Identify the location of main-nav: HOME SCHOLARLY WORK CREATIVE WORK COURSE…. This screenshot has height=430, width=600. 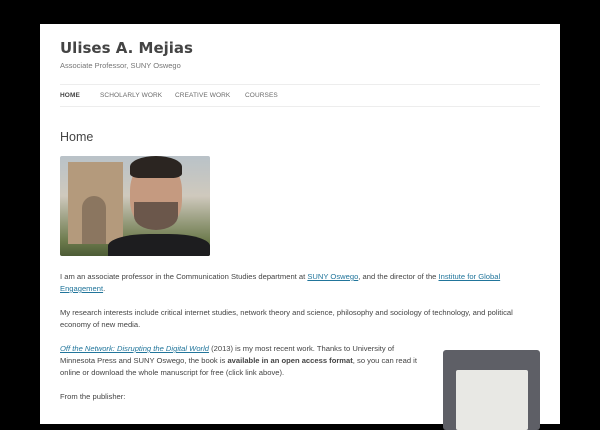
(300, 95).